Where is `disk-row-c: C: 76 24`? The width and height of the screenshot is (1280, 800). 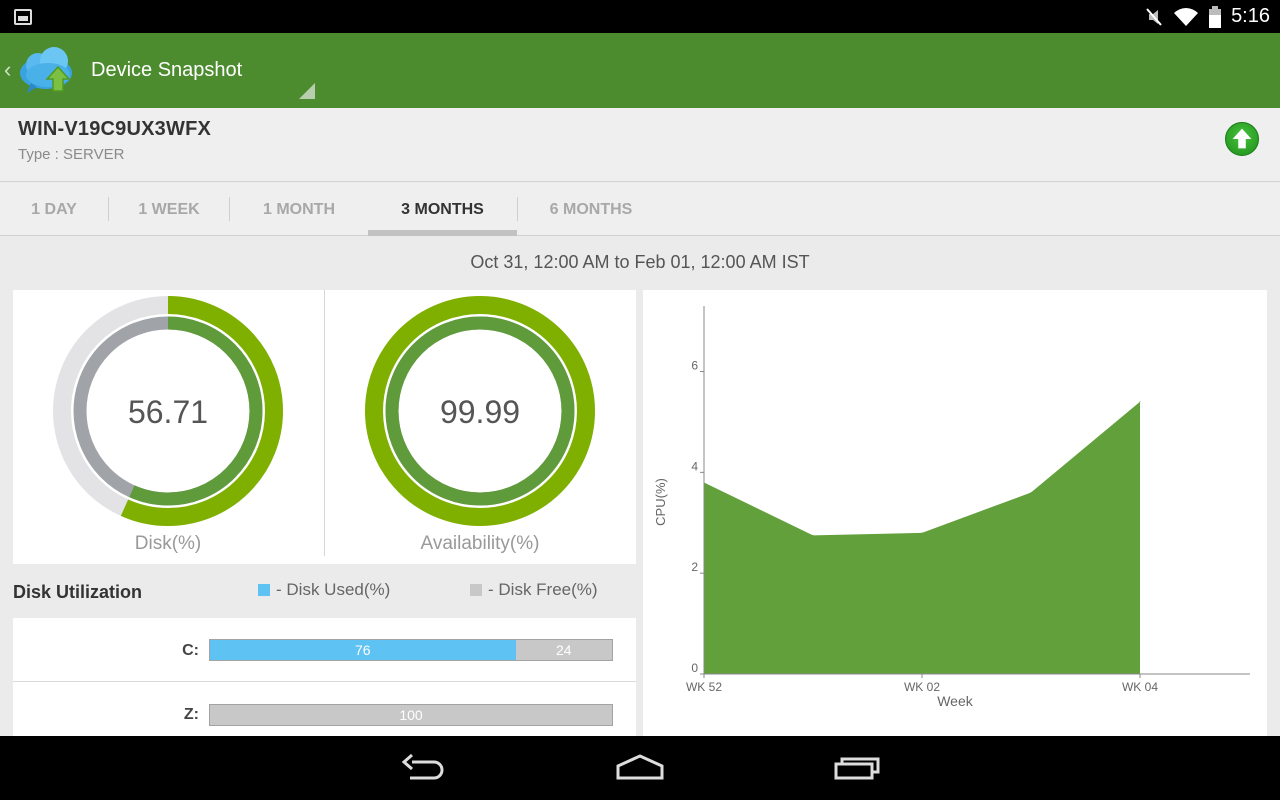
disk-row-c: C: 76 24 is located at coordinates (324, 650).